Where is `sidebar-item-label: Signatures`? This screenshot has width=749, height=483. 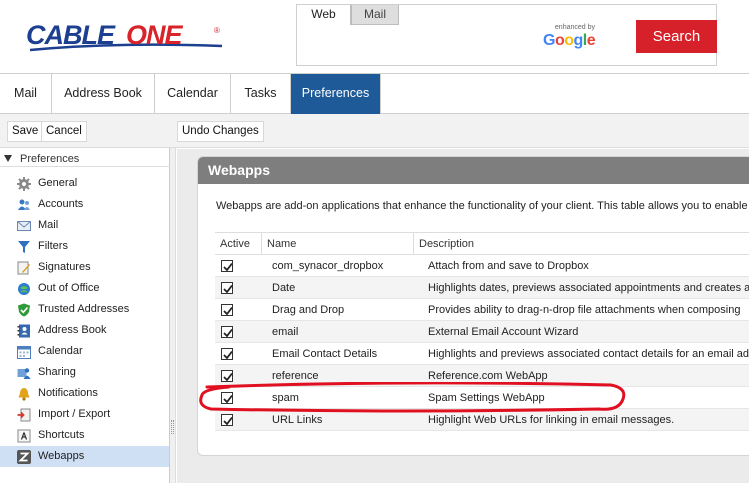 sidebar-item-label: Signatures is located at coordinates (64, 267).